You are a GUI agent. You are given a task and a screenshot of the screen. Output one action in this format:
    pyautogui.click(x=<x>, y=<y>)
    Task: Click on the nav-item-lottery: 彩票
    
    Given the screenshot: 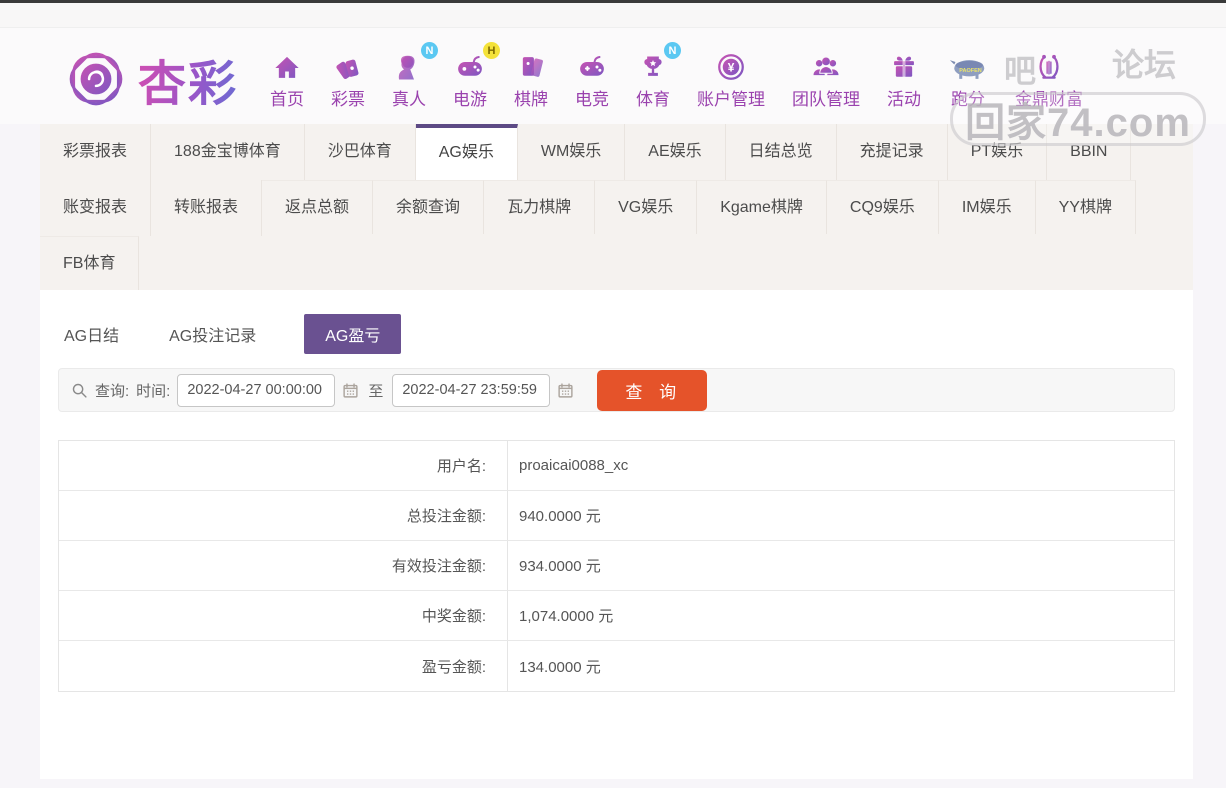 What is the action you would take?
    pyautogui.click(x=348, y=79)
    